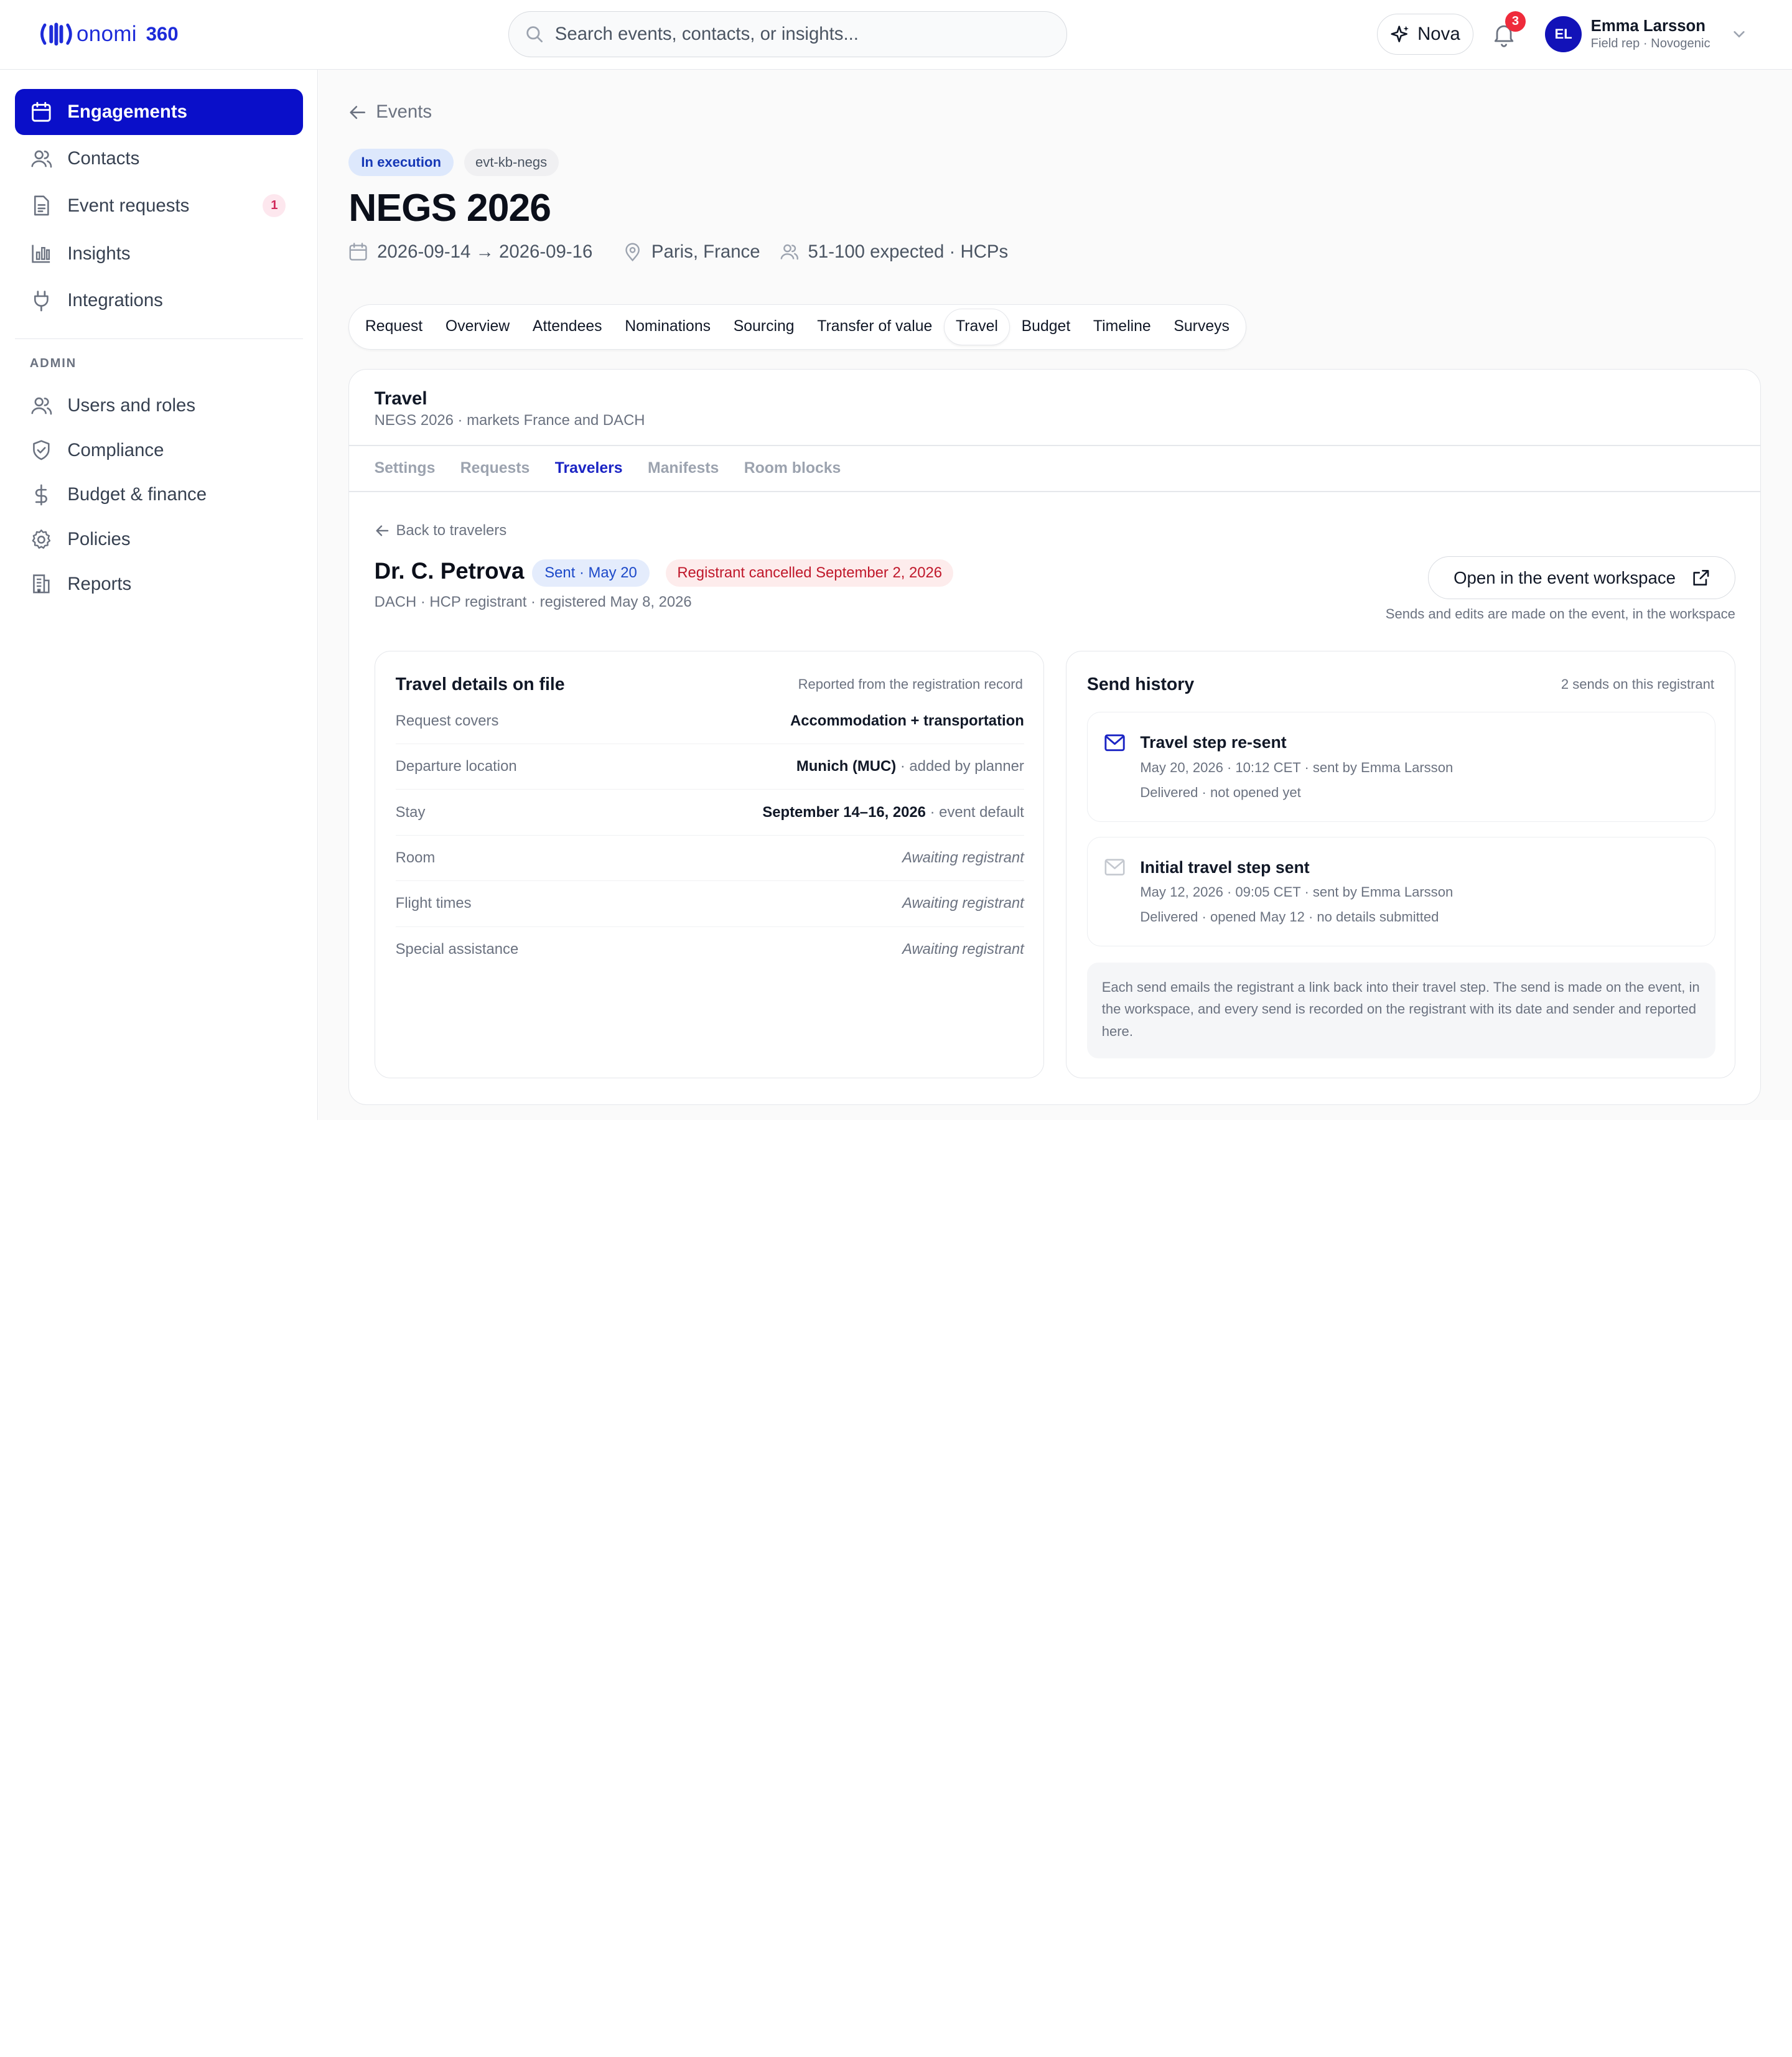 Image resolution: width=1792 pixels, height=2057 pixels. I want to click on detail-value: September 14–16, 2026 · event default, so click(893, 812).